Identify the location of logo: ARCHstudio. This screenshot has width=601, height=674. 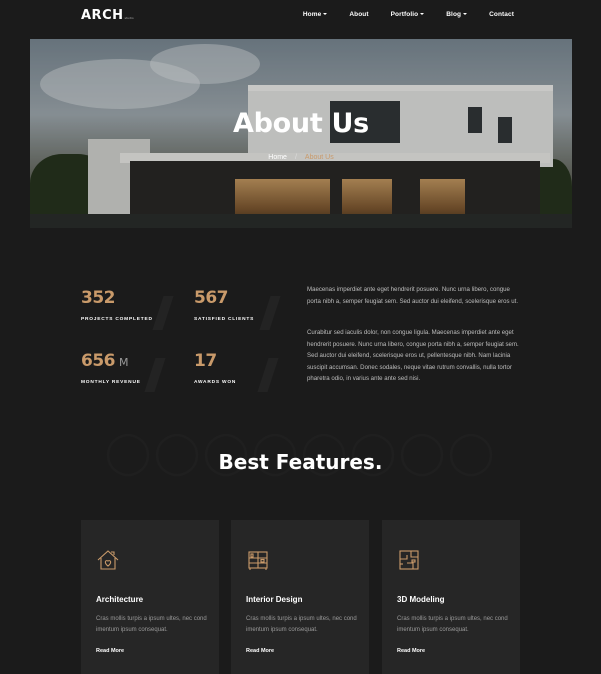
(107, 15).